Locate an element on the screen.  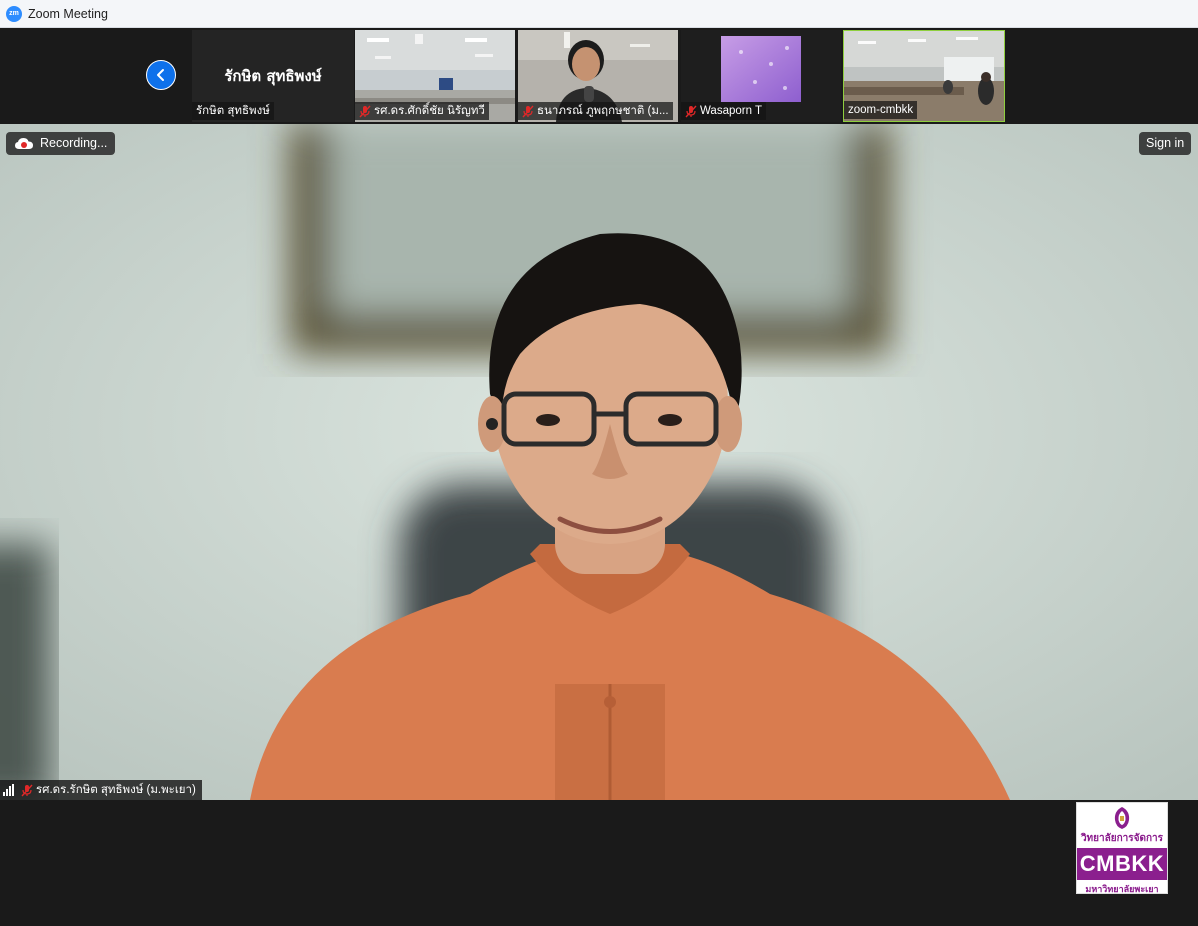
participant-tile-4: zoom-cmbkk is located at coordinates (924, 76).